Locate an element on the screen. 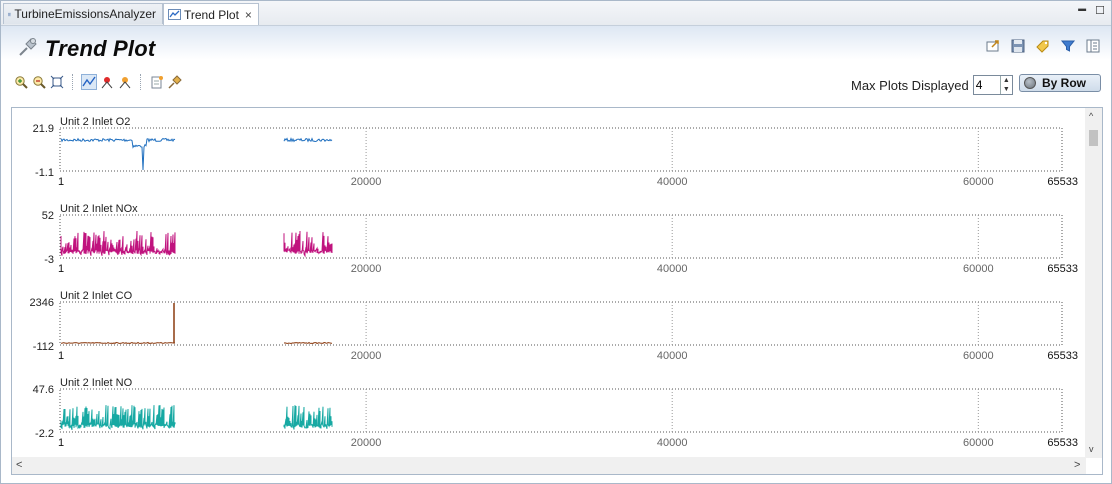 The image size is (1112, 484). scroll-up-icon: ^ is located at coordinates (1091, 116).